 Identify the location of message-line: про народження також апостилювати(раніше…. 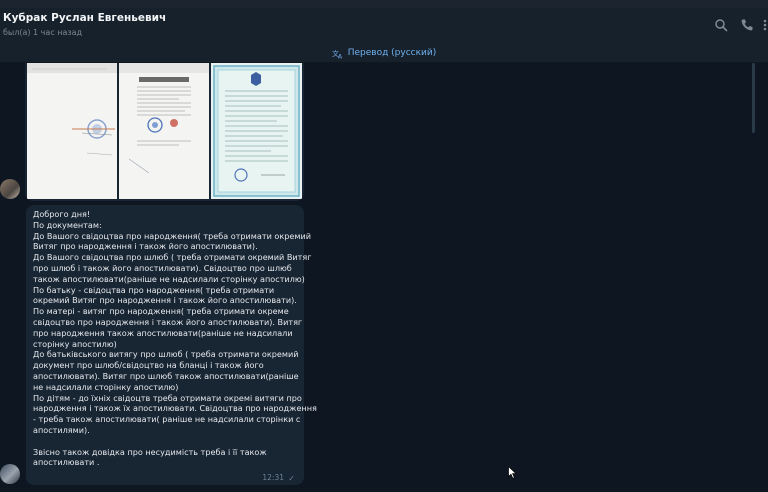
(163, 332).